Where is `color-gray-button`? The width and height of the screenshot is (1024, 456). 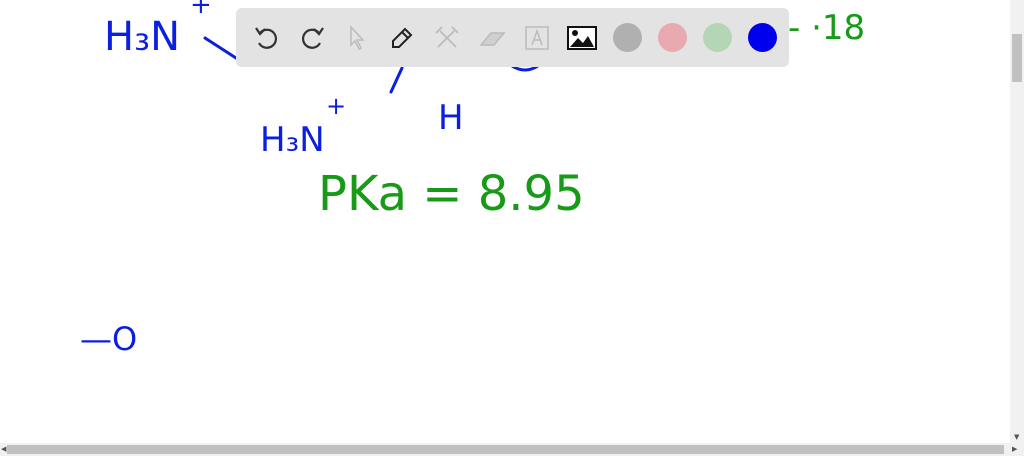
color-gray-button is located at coordinates (627, 38).